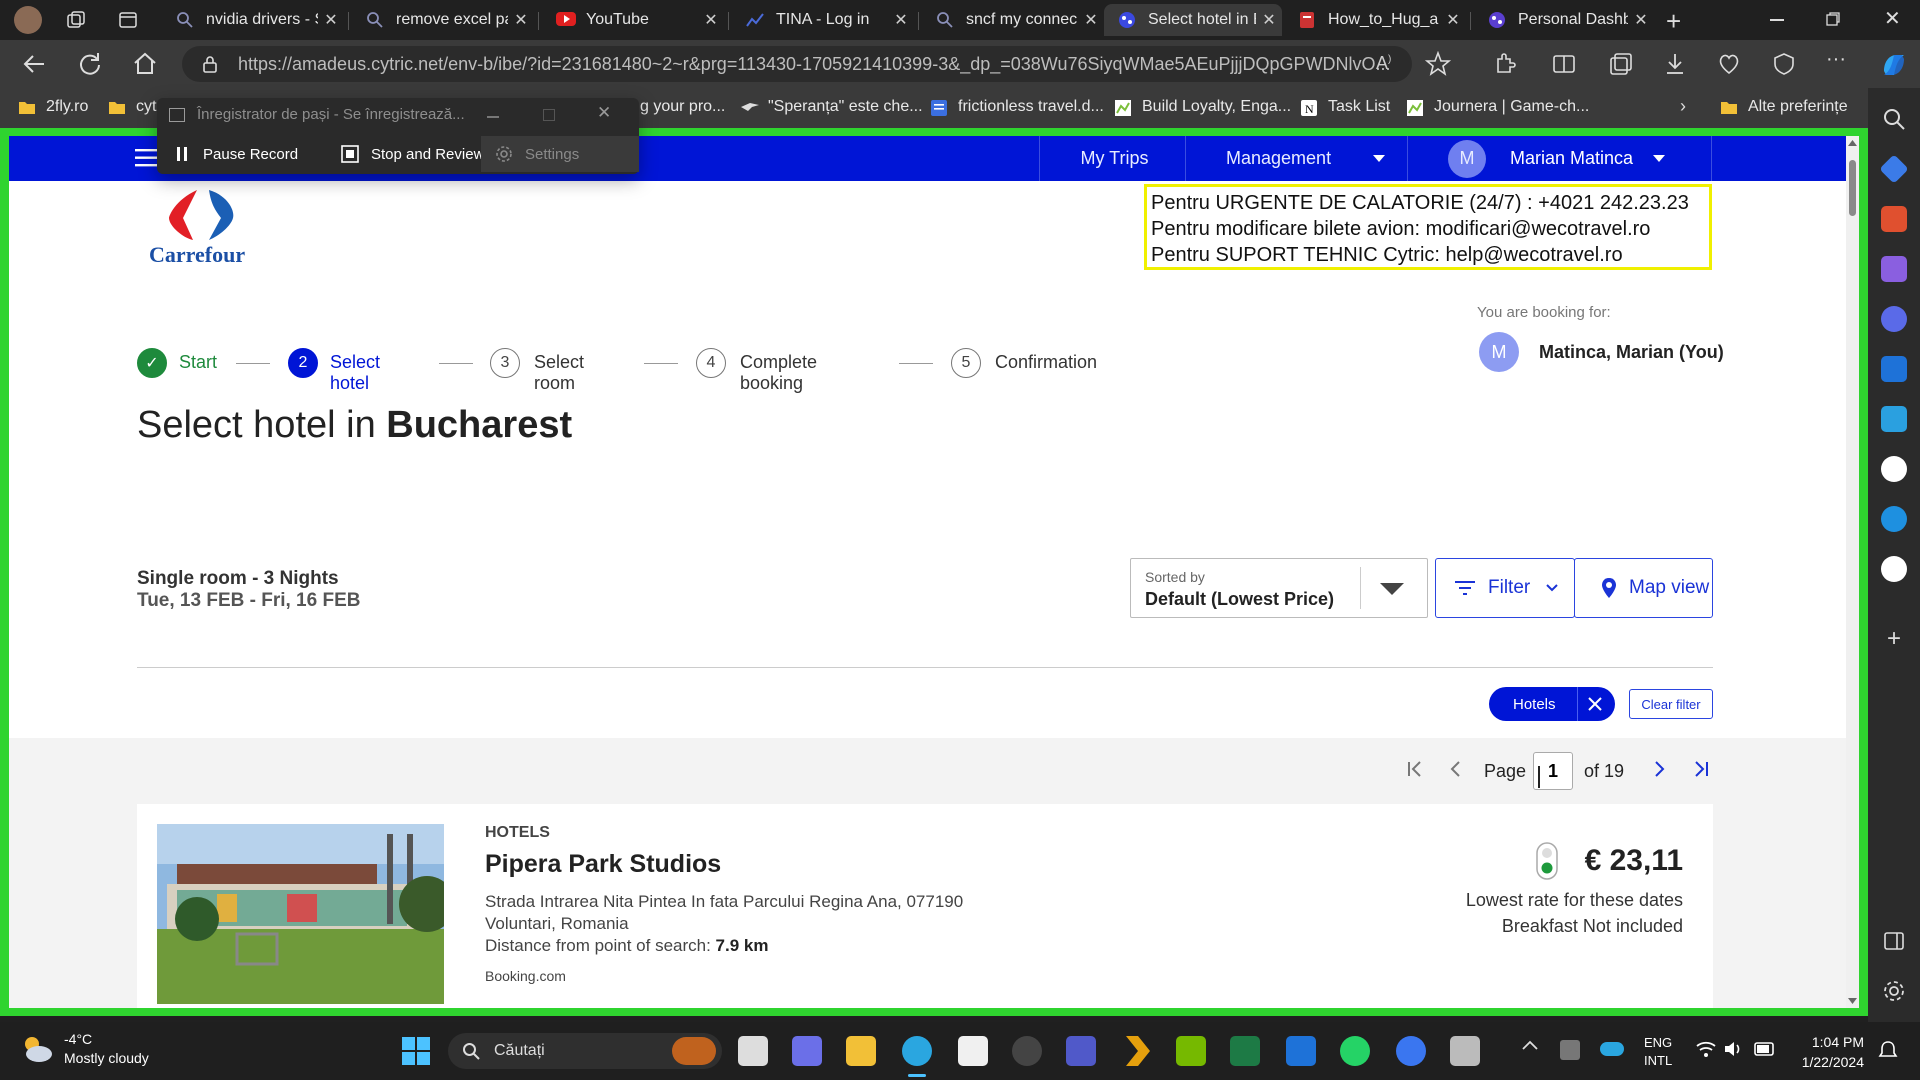  I want to click on taskbar-search-box: Căutați, so click(585, 1051).